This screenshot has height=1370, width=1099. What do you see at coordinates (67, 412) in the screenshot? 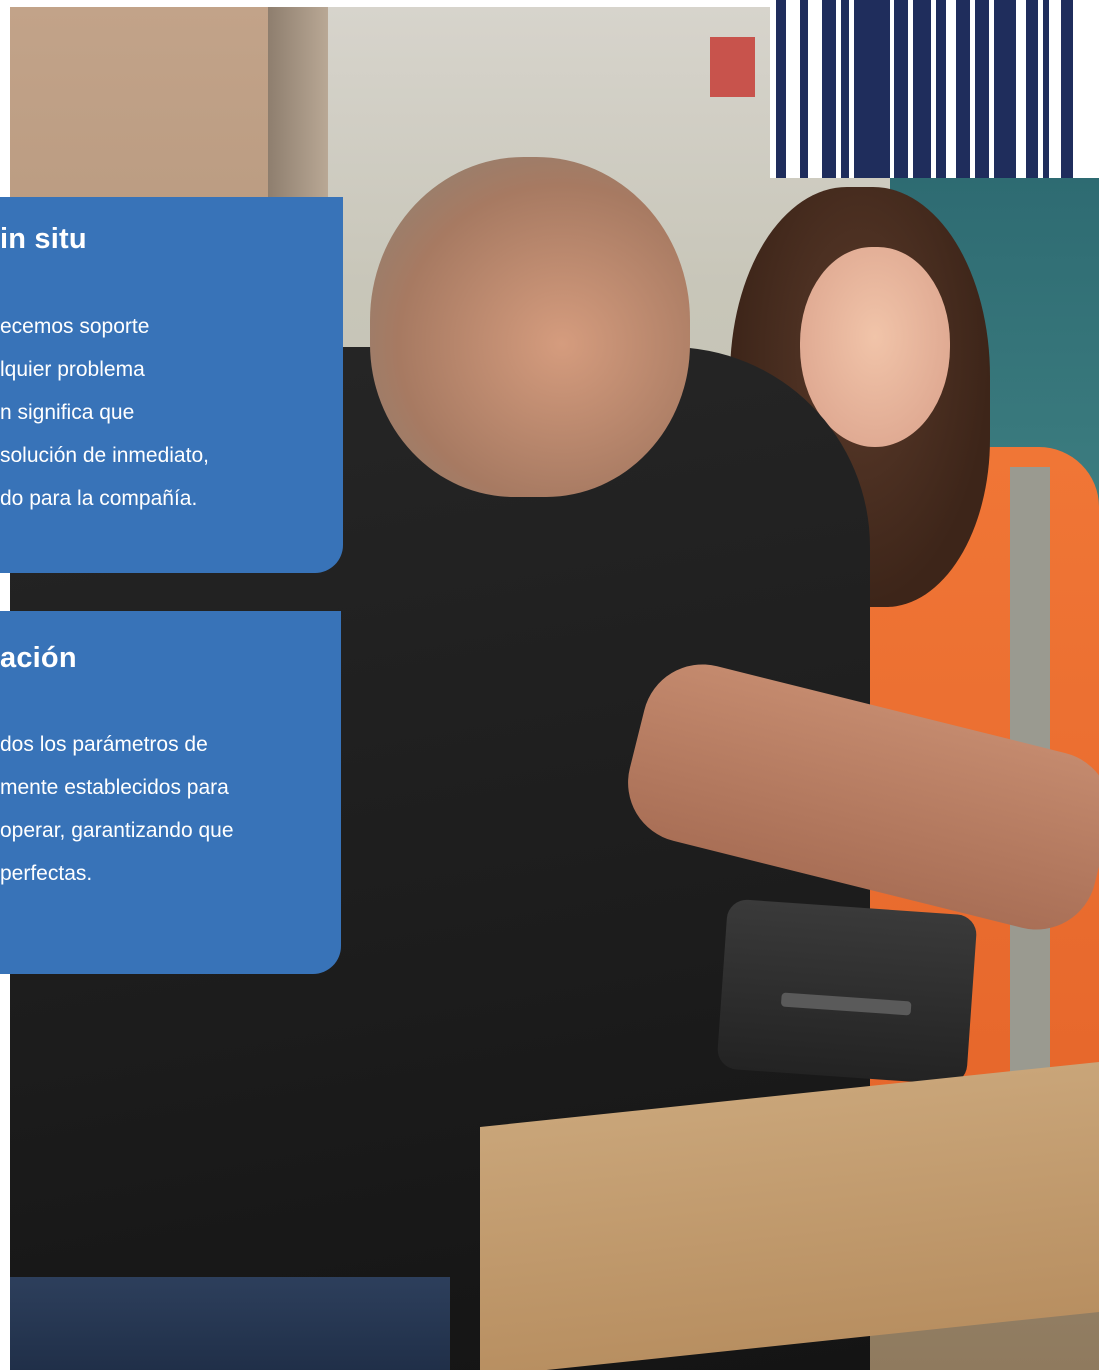
I see `panel-body-line: n significa que` at bounding box center [67, 412].